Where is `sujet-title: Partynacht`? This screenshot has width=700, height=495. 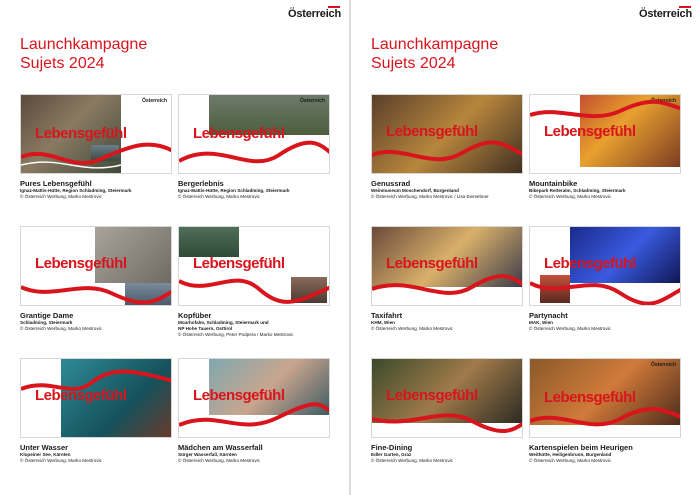
sujet-title: Partynacht is located at coordinates (548, 315).